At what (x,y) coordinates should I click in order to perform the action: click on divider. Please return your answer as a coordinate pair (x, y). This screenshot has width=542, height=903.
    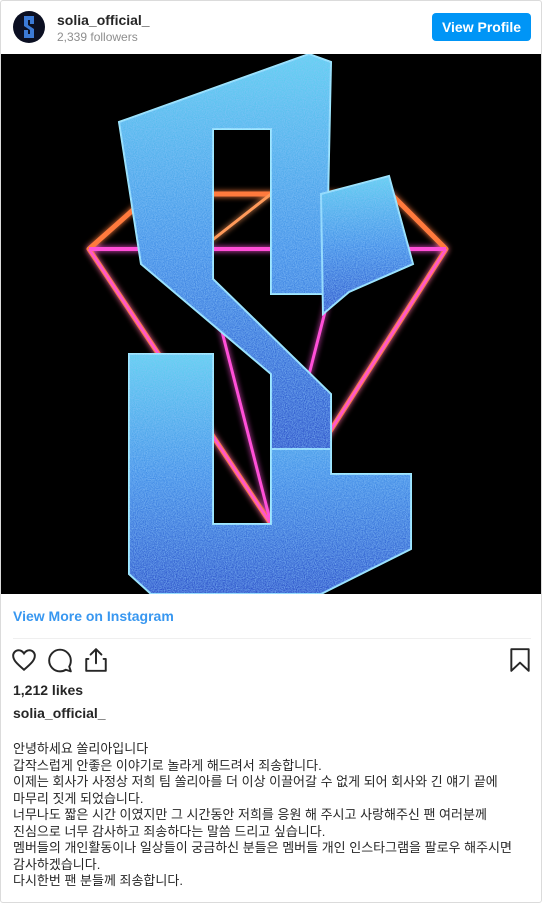
    Looking at the image, I should click on (272, 638).